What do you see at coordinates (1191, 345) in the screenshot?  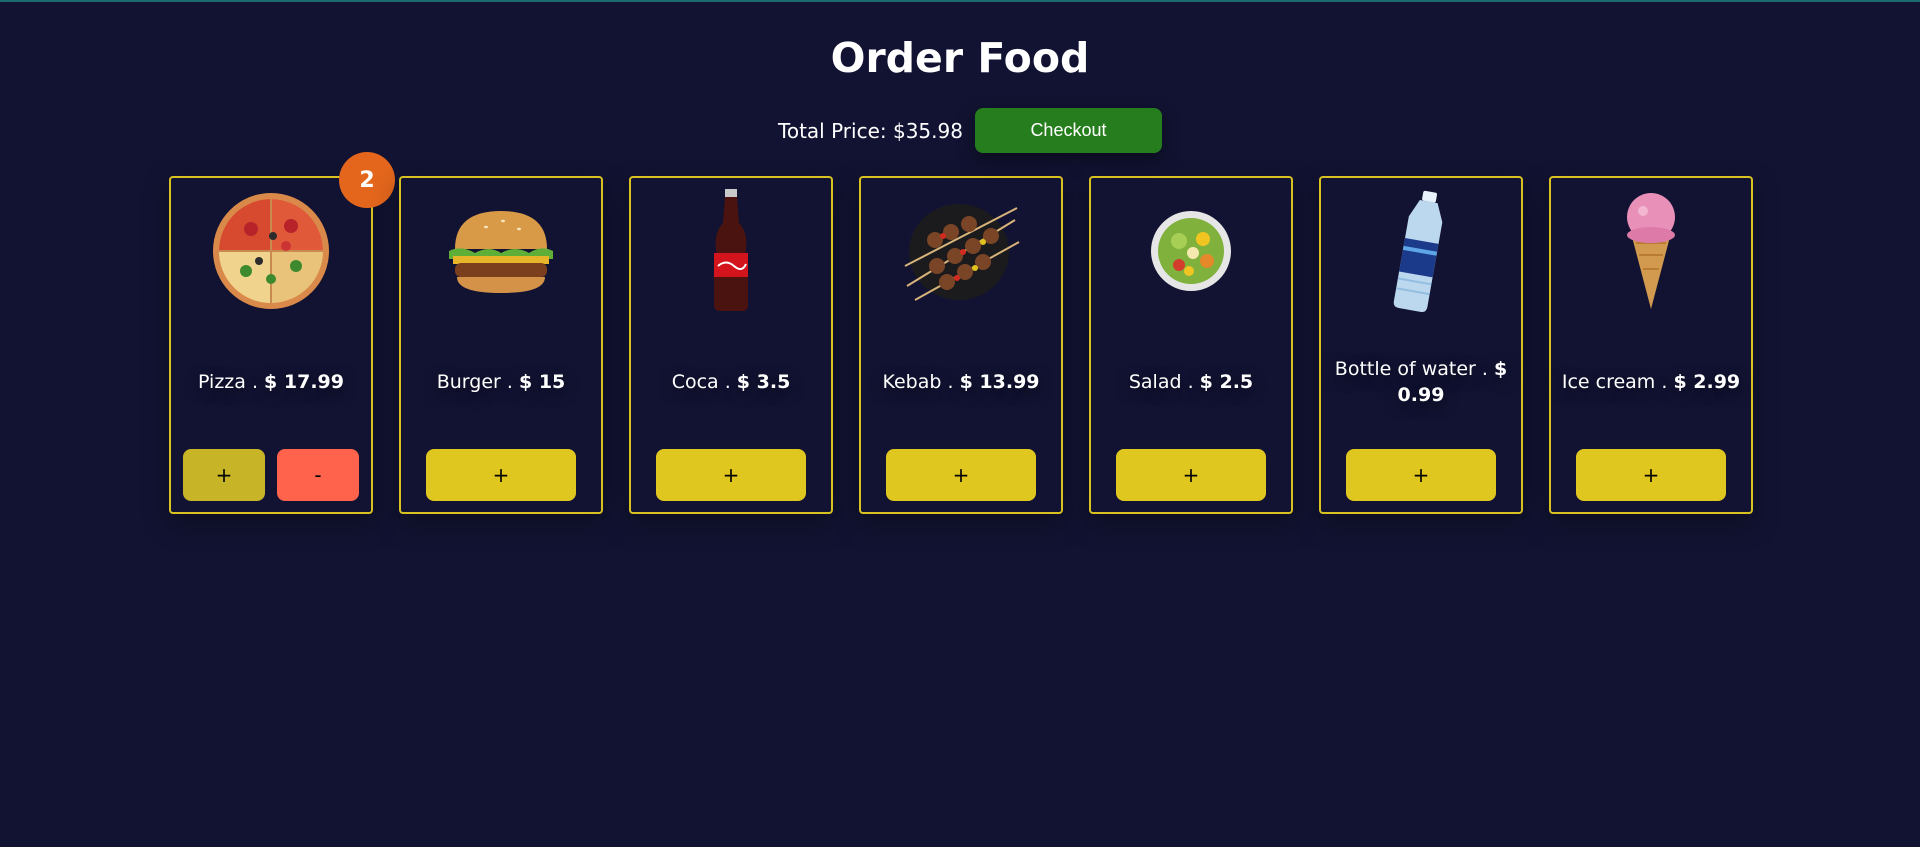 I see `food-card-salad: Salad . $ 2.5 +` at bounding box center [1191, 345].